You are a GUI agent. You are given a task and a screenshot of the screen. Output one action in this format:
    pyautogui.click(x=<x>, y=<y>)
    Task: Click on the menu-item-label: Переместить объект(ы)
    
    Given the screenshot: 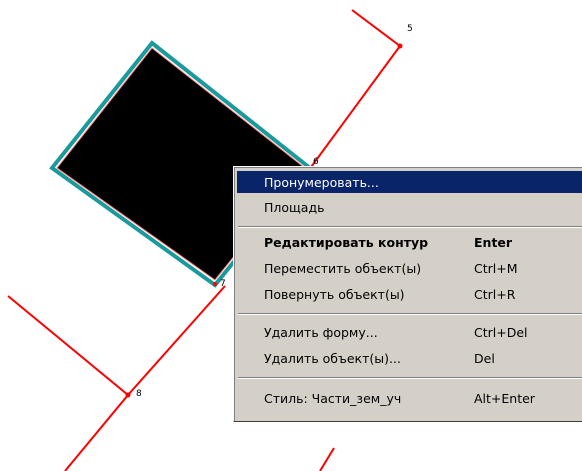 What is the action you would take?
    pyautogui.click(x=343, y=268)
    